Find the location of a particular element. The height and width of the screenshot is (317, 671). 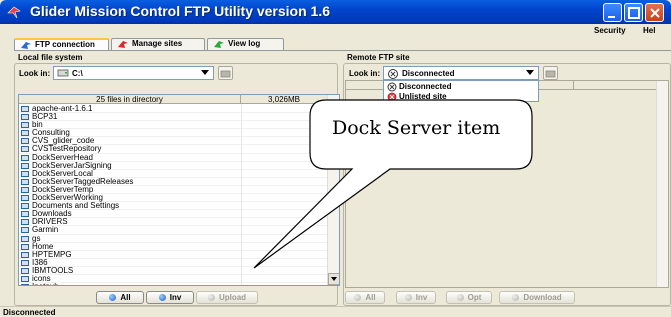

scroll-down-button is located at coordinates (333, 279).